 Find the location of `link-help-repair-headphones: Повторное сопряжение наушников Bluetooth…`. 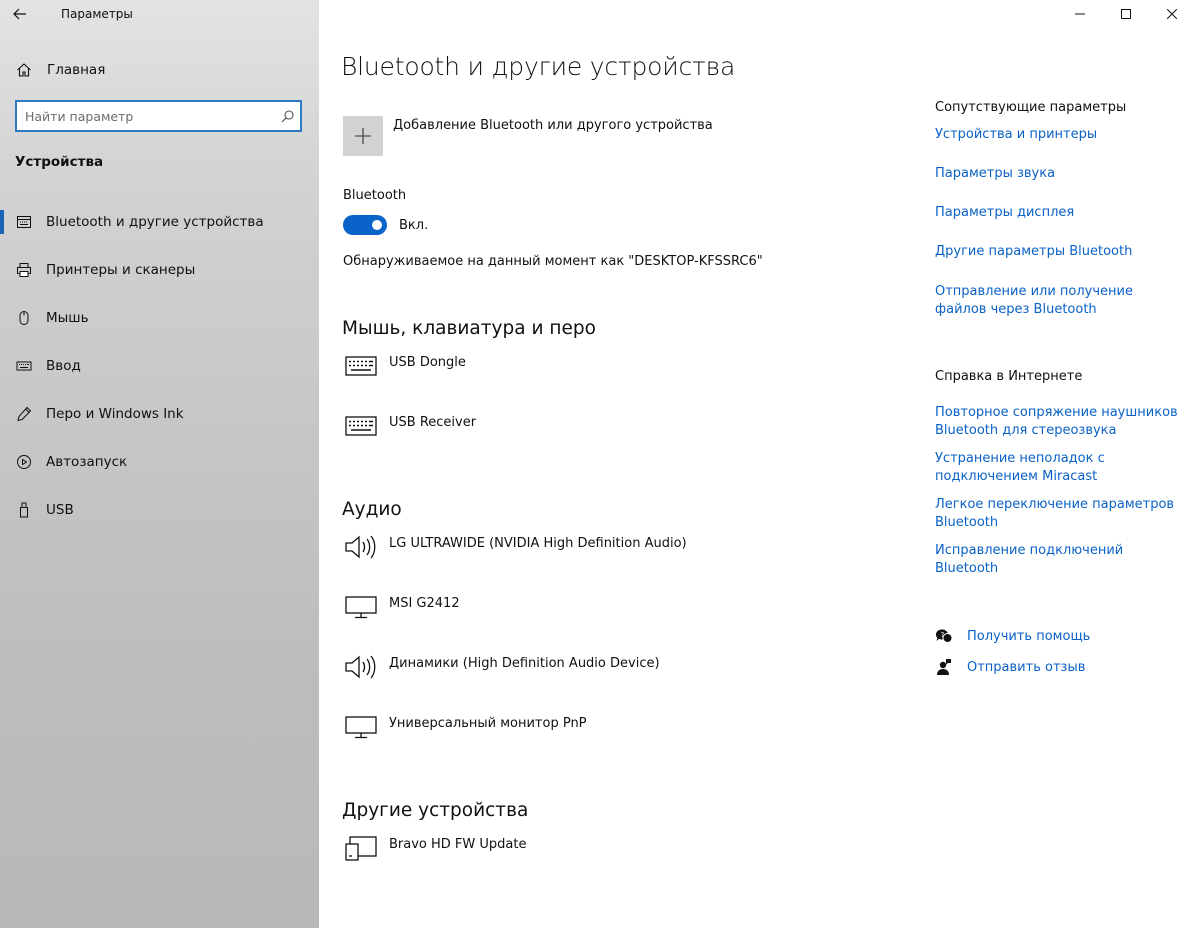

link-help-repair-headphones: Повторное сопряжение наушников Bluetooth… is located at coordinates (1057, 422).